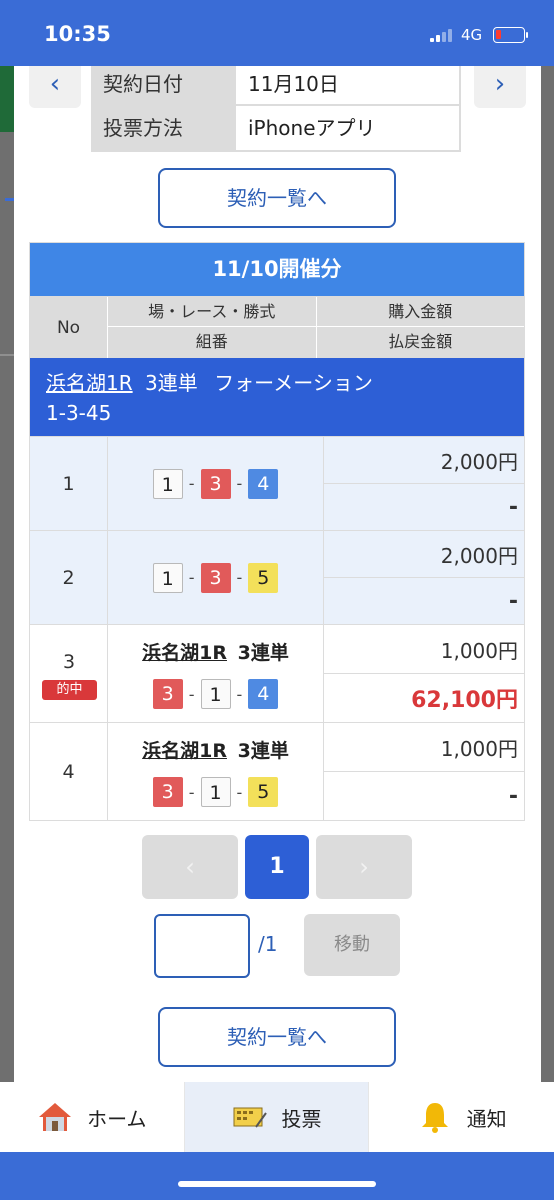  What do you see at coordinates (277, 33) in the screenshot?
I see `status-bar: 10:35 4G` at bounding box center [277, 33].